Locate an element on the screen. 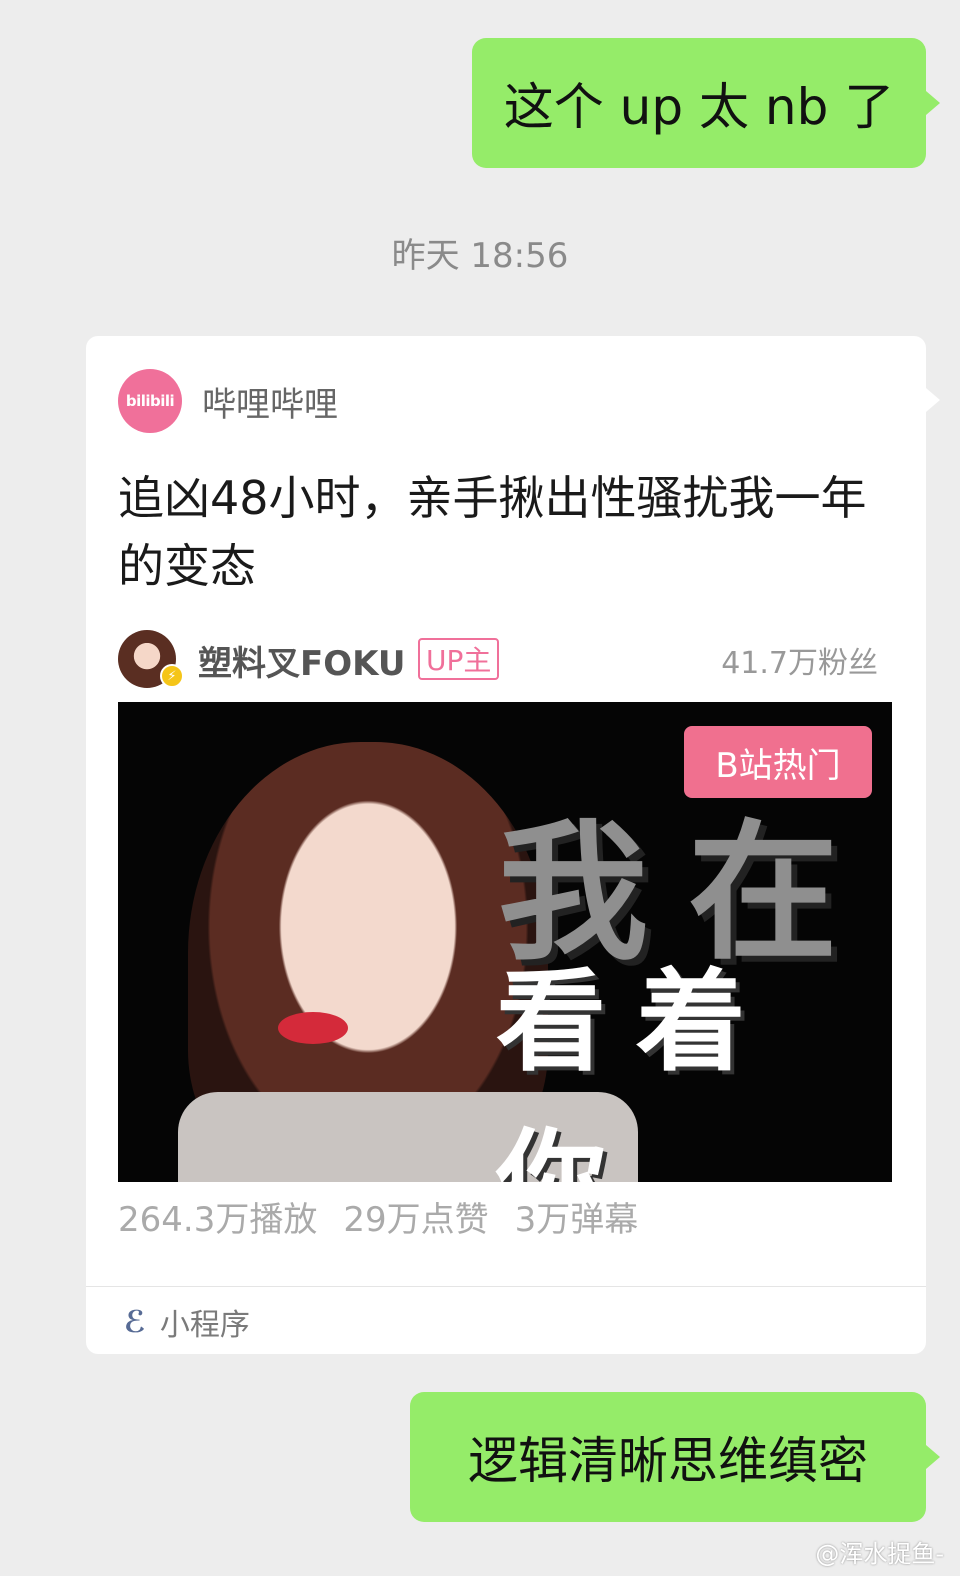 This screenshot has height=1576, width=960. card-divider is located at coordinates (506, 1286).